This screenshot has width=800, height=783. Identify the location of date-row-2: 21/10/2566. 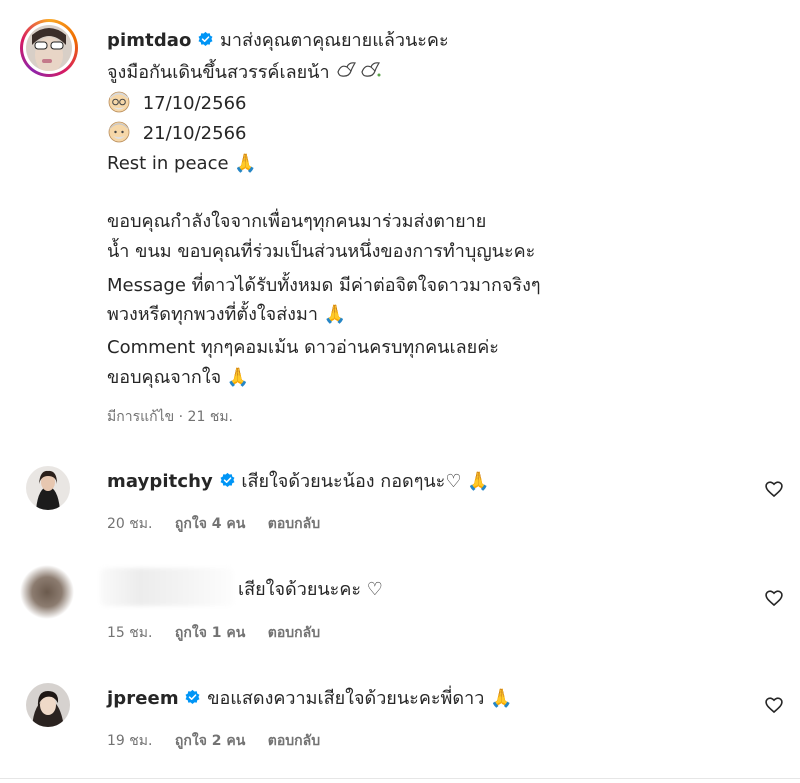
(176, 133).